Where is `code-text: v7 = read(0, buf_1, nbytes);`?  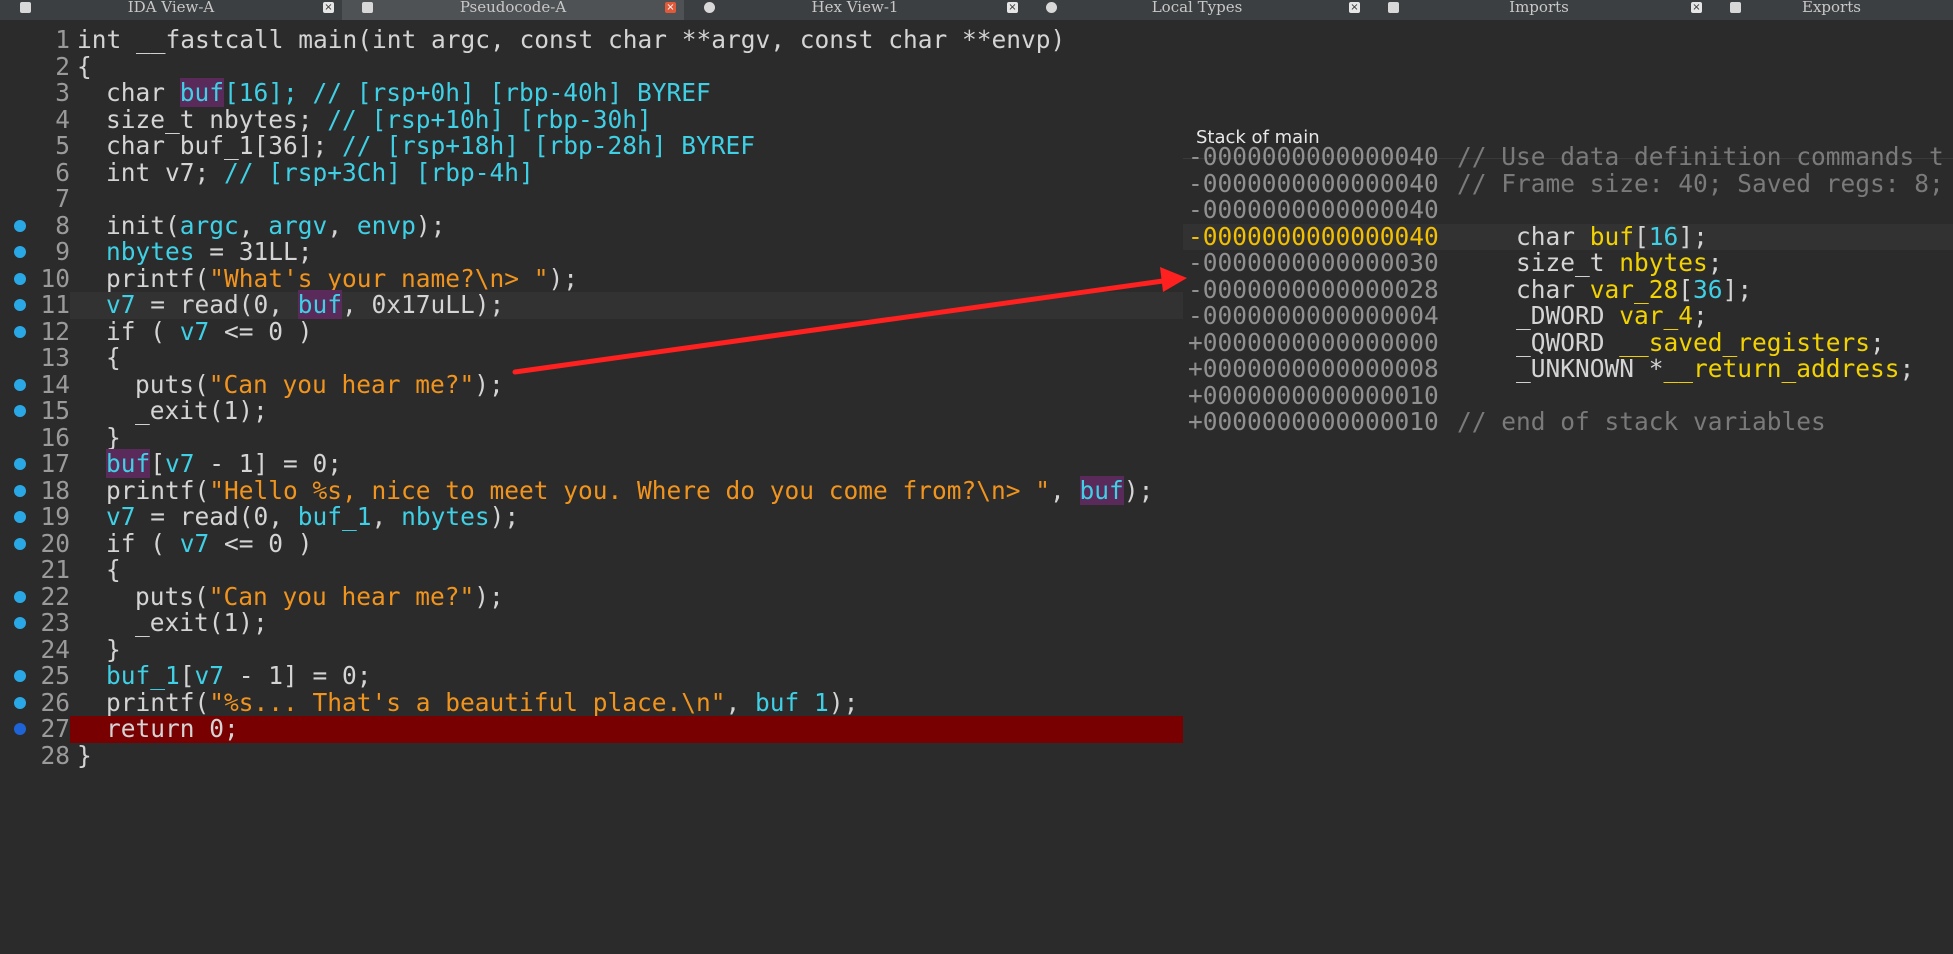
code-text: v7 = read(0, buf_1, nbytes); is located at coordinates (312, 516).